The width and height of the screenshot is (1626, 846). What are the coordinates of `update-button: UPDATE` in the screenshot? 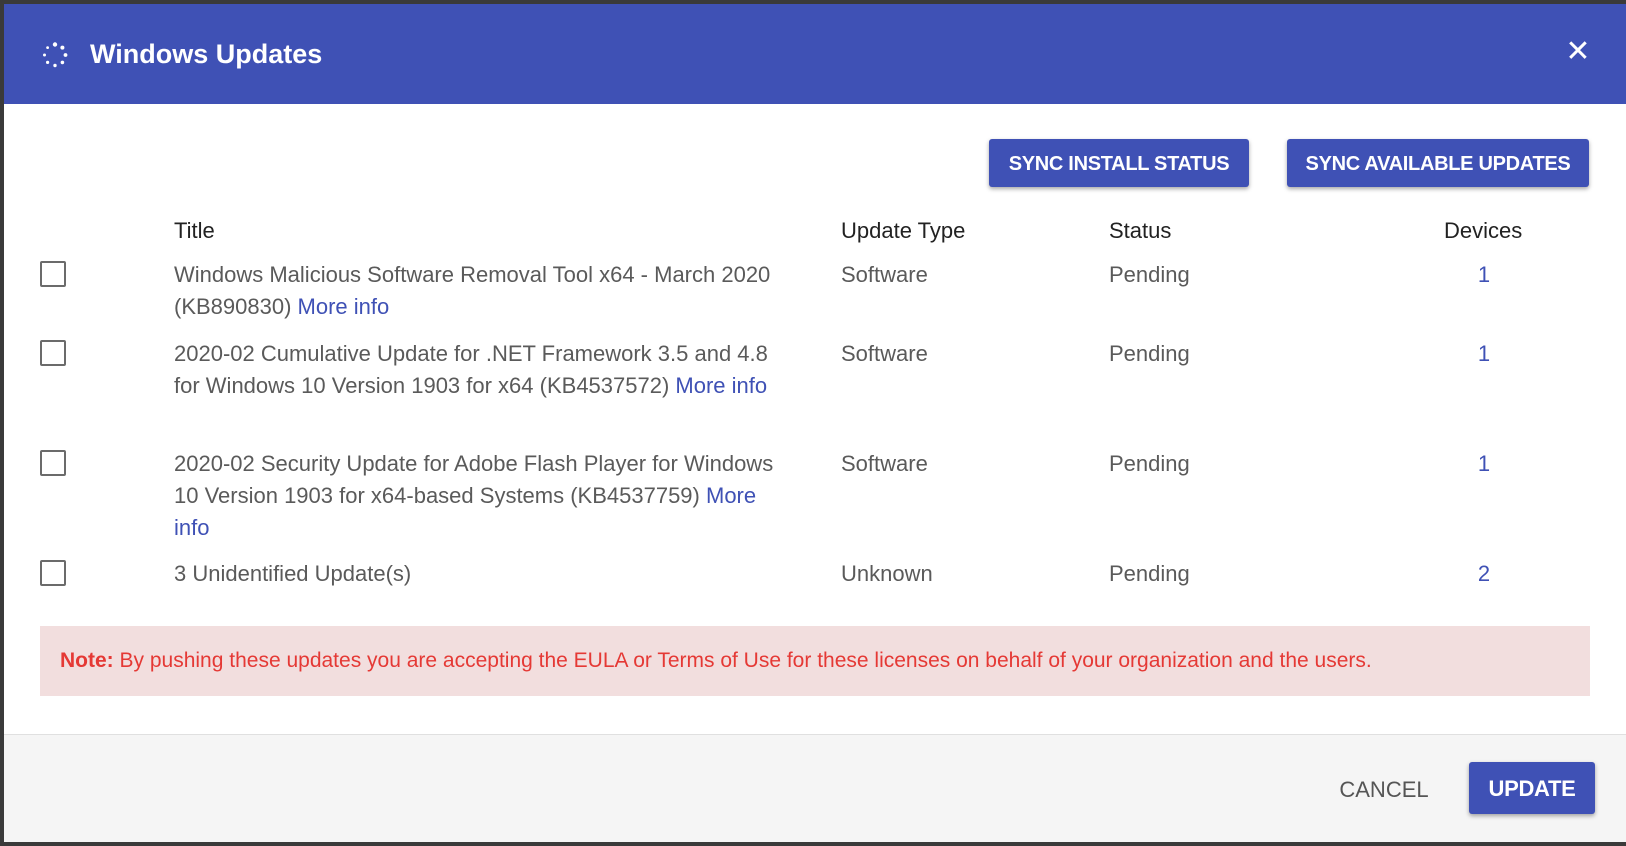 It's located at (1532, 788).